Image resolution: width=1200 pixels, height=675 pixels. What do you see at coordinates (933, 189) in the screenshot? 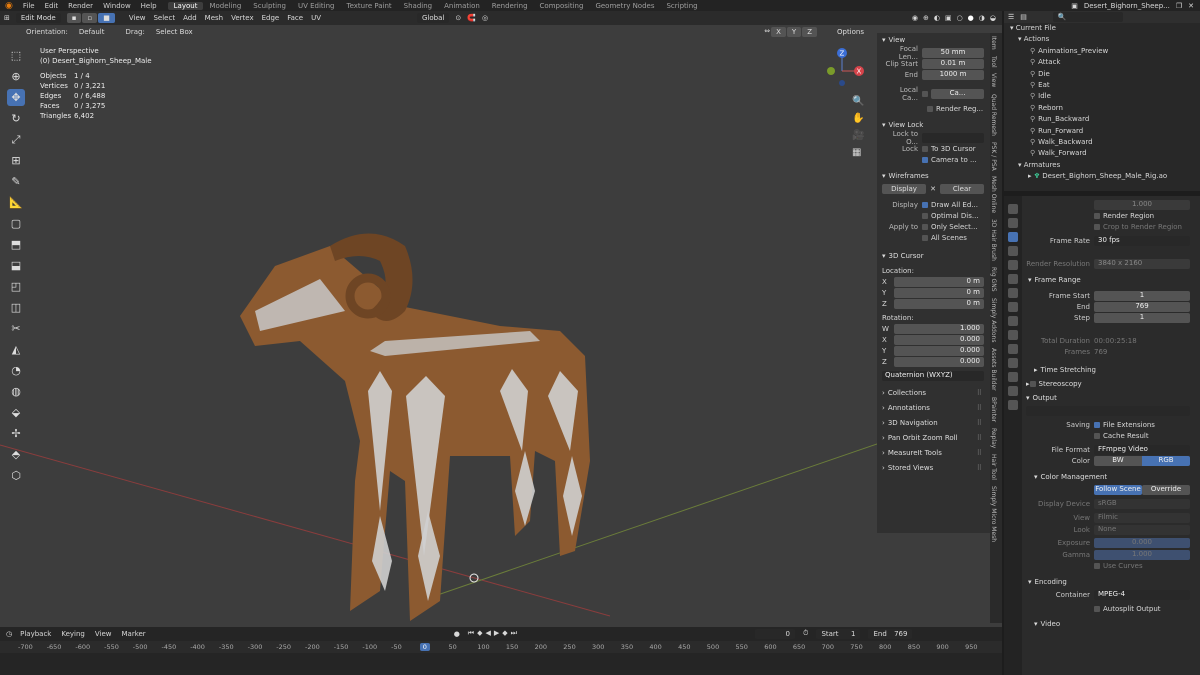
I see `wireframe-x-icon: ✕` at bounding box center [933, 189].